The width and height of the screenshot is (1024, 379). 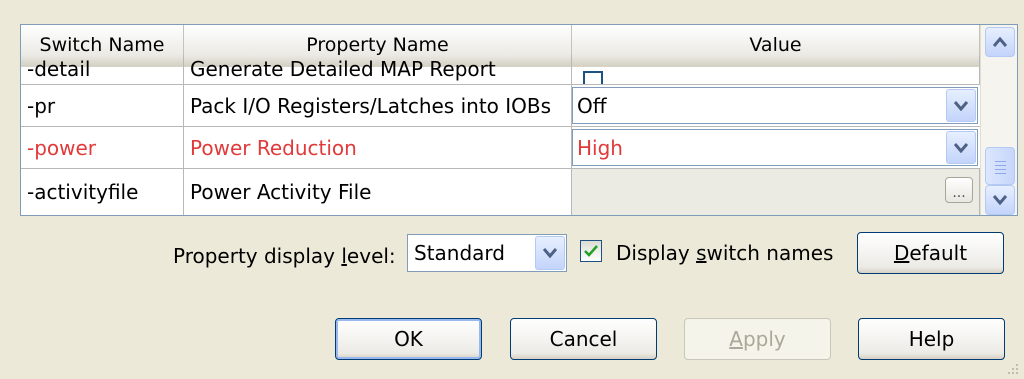 I want to click on scroll-thumb, so click(x=1000, y=166).